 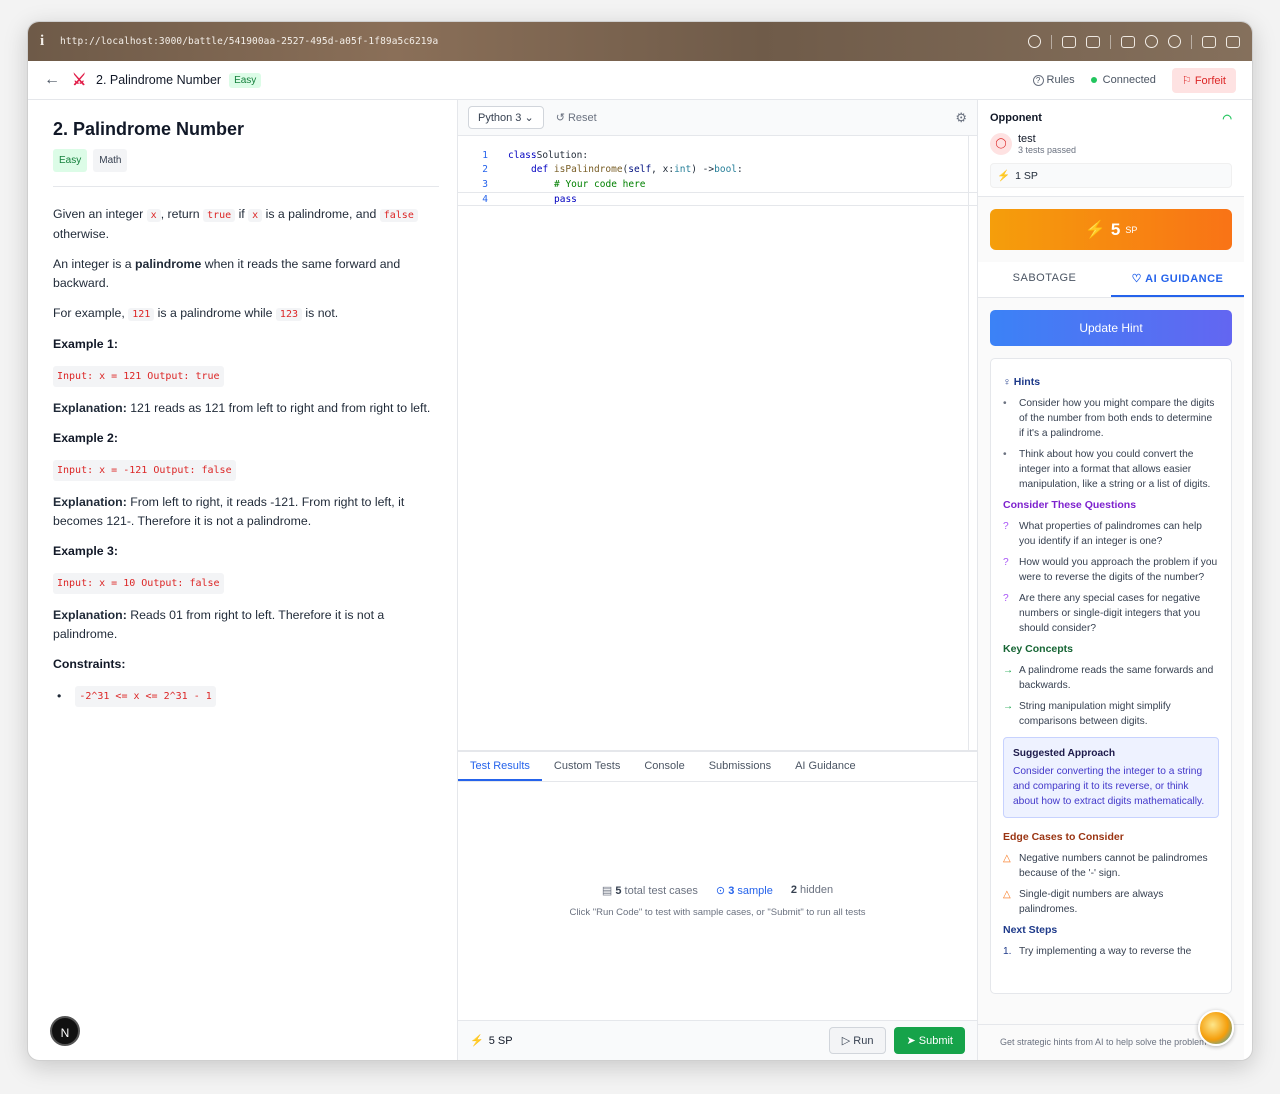 What do you see at coordinates (1053, 80) in the screenshot?
I see `rules-button: ? Rules` at bounding box center [1053, 80].